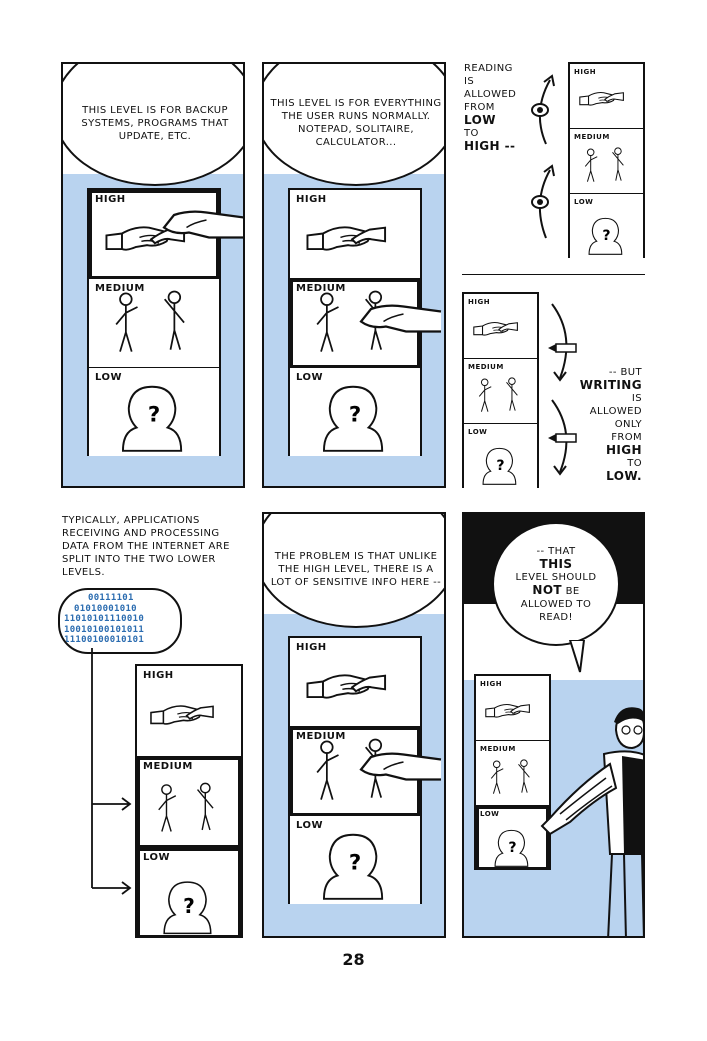 This screenshot has height=1041, width=707. I want to click on speech-word: BE, so click(572, 591).